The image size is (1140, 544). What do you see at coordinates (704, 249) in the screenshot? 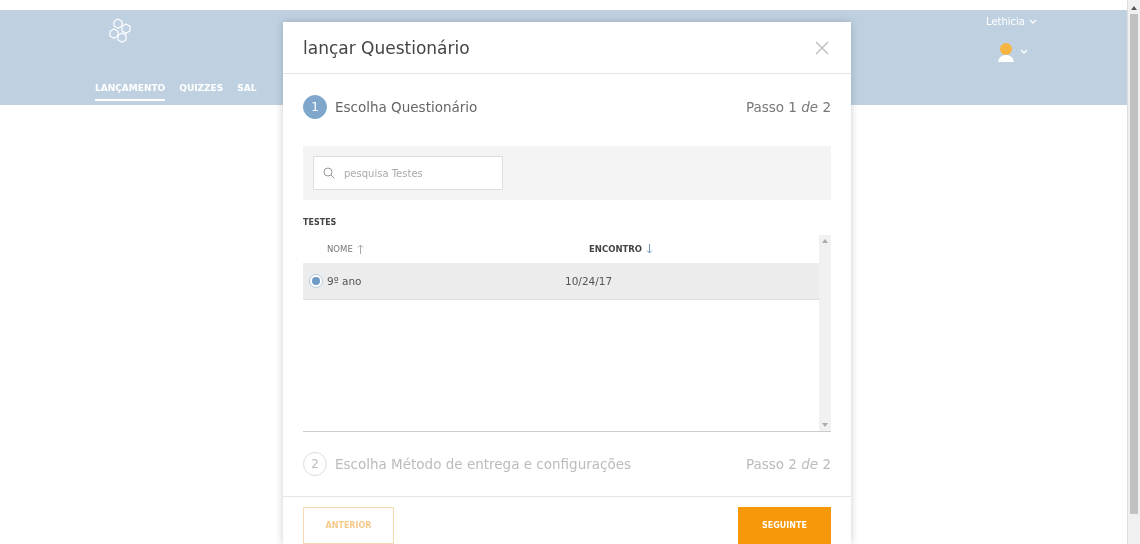
I see `column-header: ENCONTRO` at bounding box center [704, 249].